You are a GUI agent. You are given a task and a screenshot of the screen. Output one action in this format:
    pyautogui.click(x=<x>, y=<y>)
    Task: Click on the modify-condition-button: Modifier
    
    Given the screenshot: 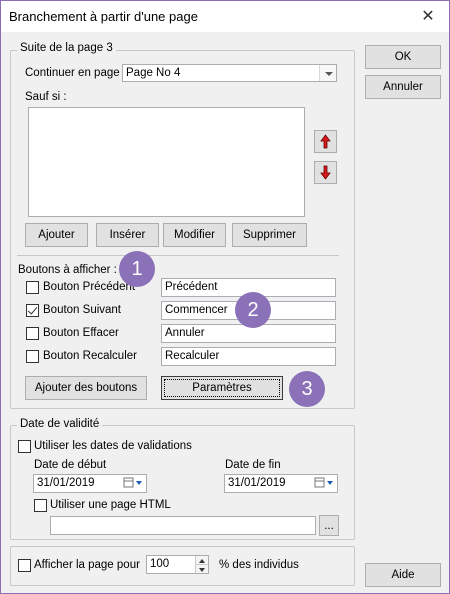 What is the action you would take?
    pyautogui.click(x=194, y=235)
    